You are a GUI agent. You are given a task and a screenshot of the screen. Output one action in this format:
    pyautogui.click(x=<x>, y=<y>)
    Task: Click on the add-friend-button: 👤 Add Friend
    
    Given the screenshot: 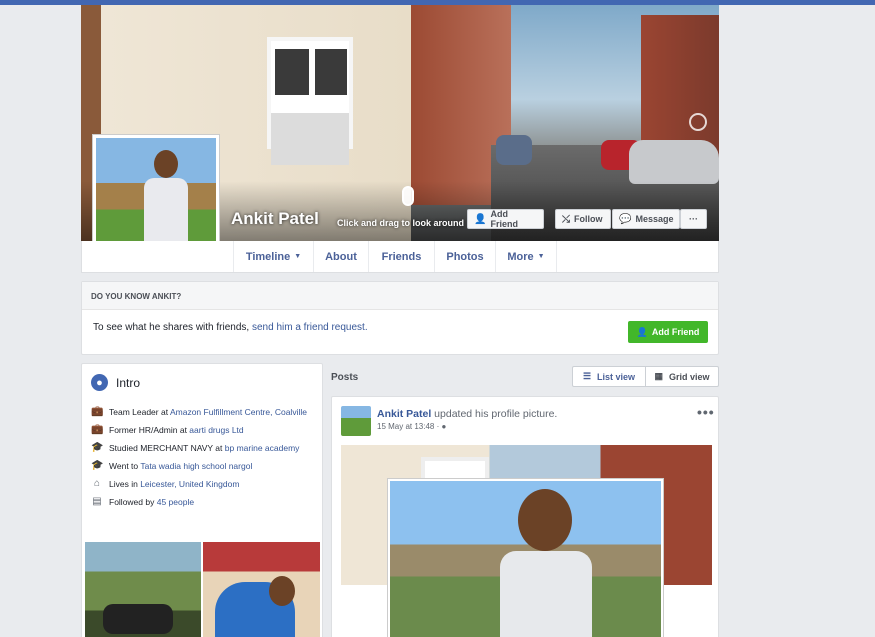 What is the action you would take?
    pyautogui.click(x=505, y=219)
    